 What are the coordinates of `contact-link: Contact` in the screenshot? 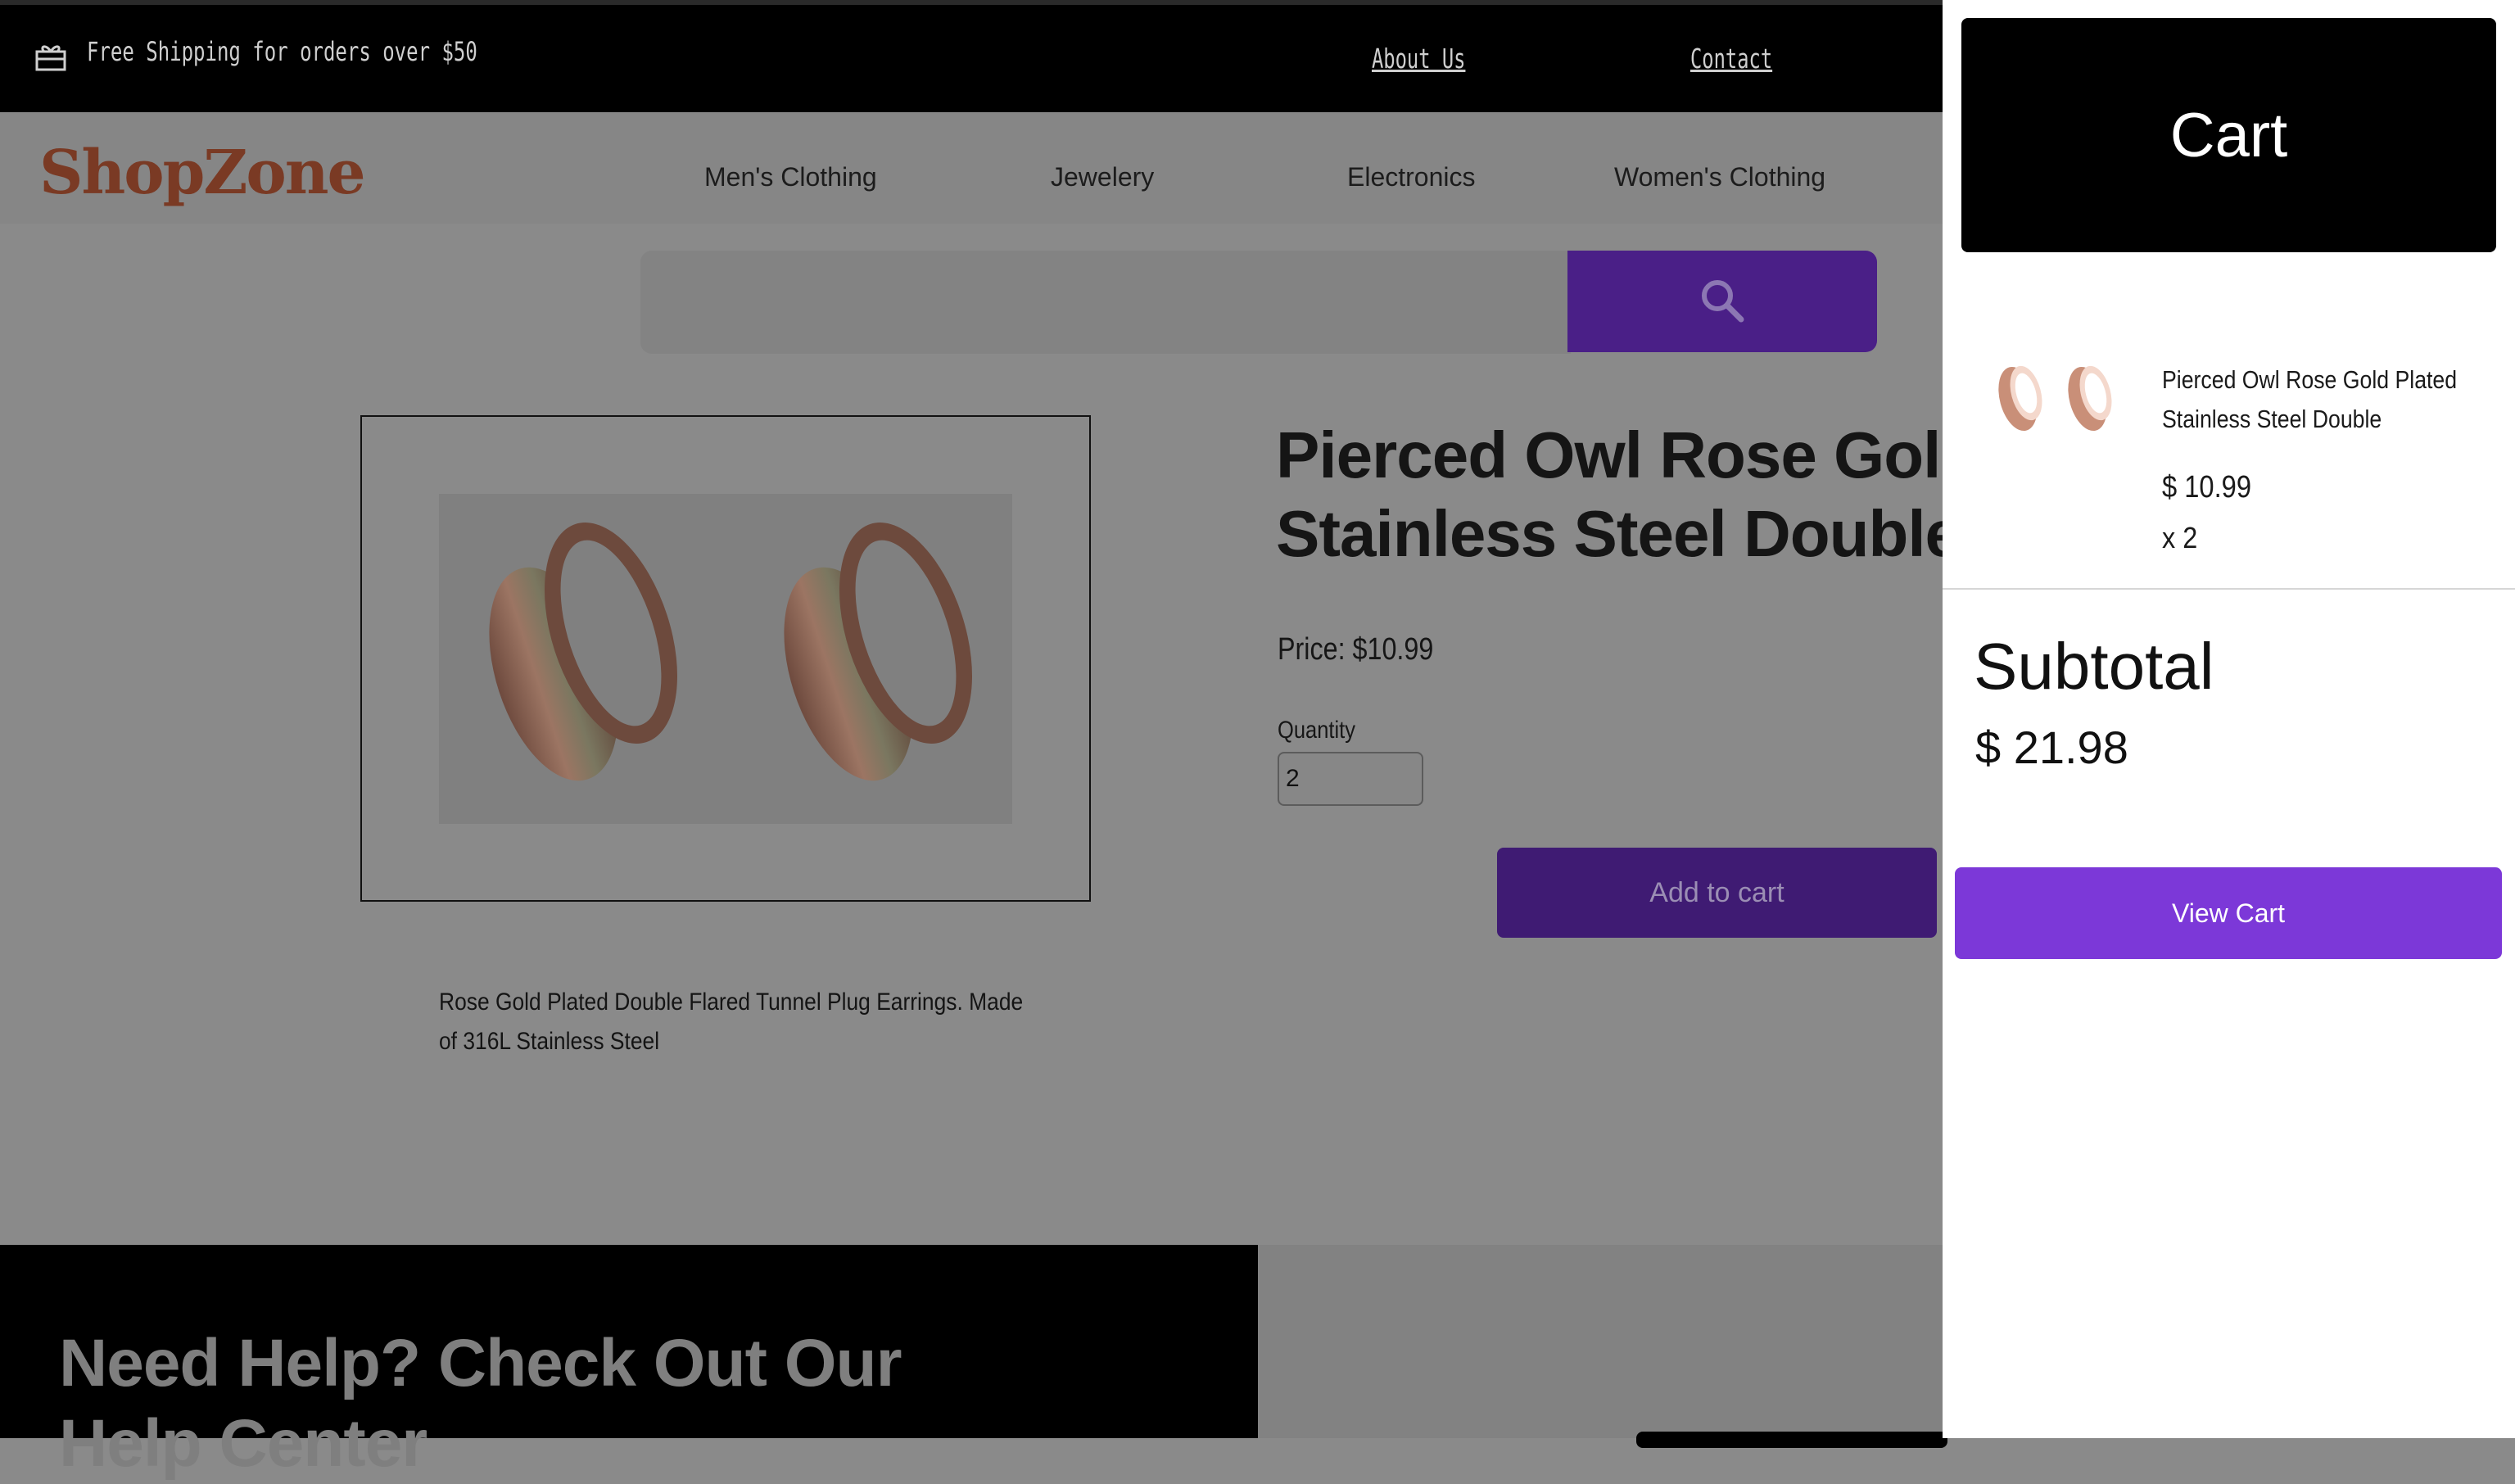 It's located at (1731, 59).